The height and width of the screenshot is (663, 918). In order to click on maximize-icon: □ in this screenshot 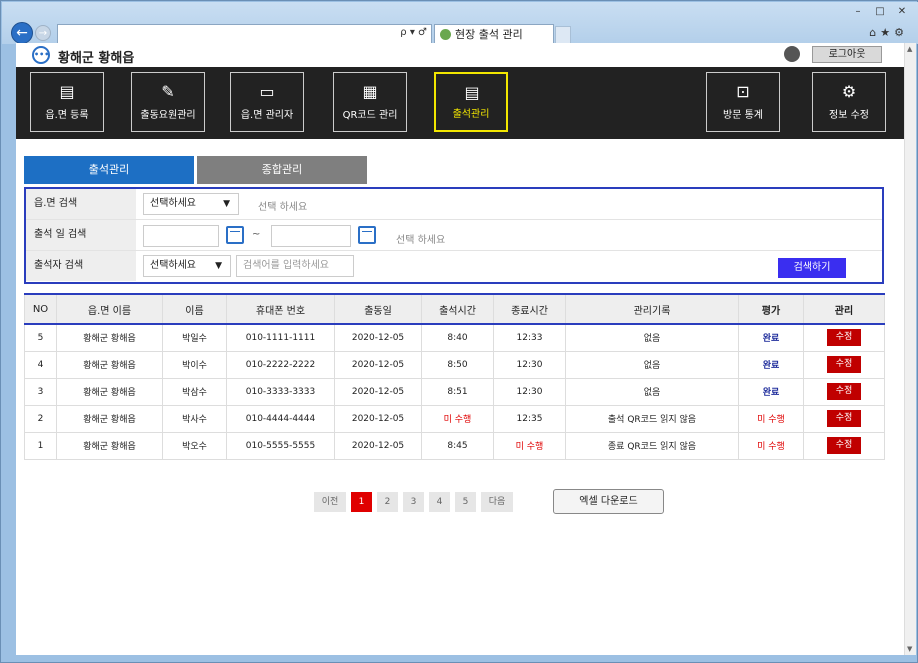, I will do `click(880, 12)`.